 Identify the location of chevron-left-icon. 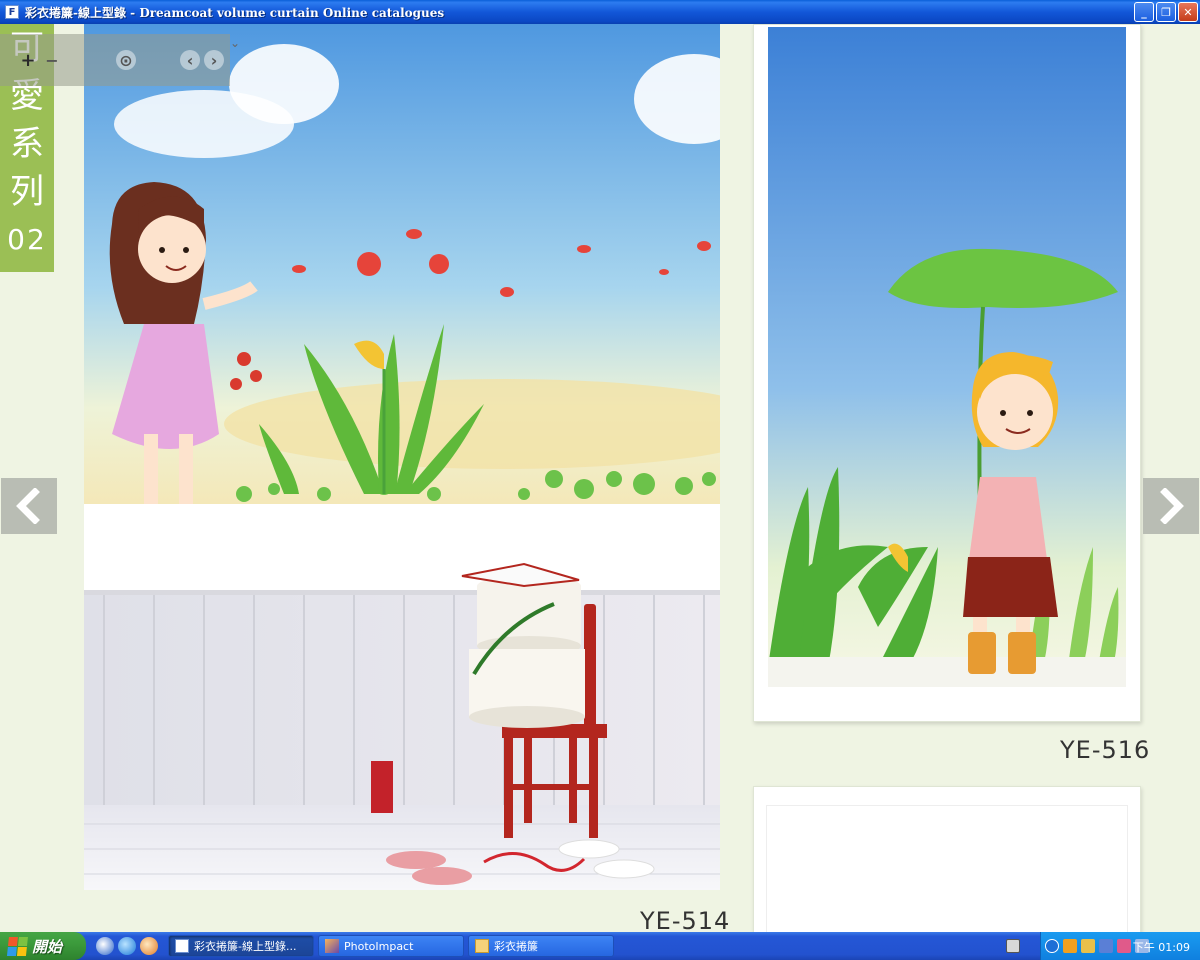
(28, 506).